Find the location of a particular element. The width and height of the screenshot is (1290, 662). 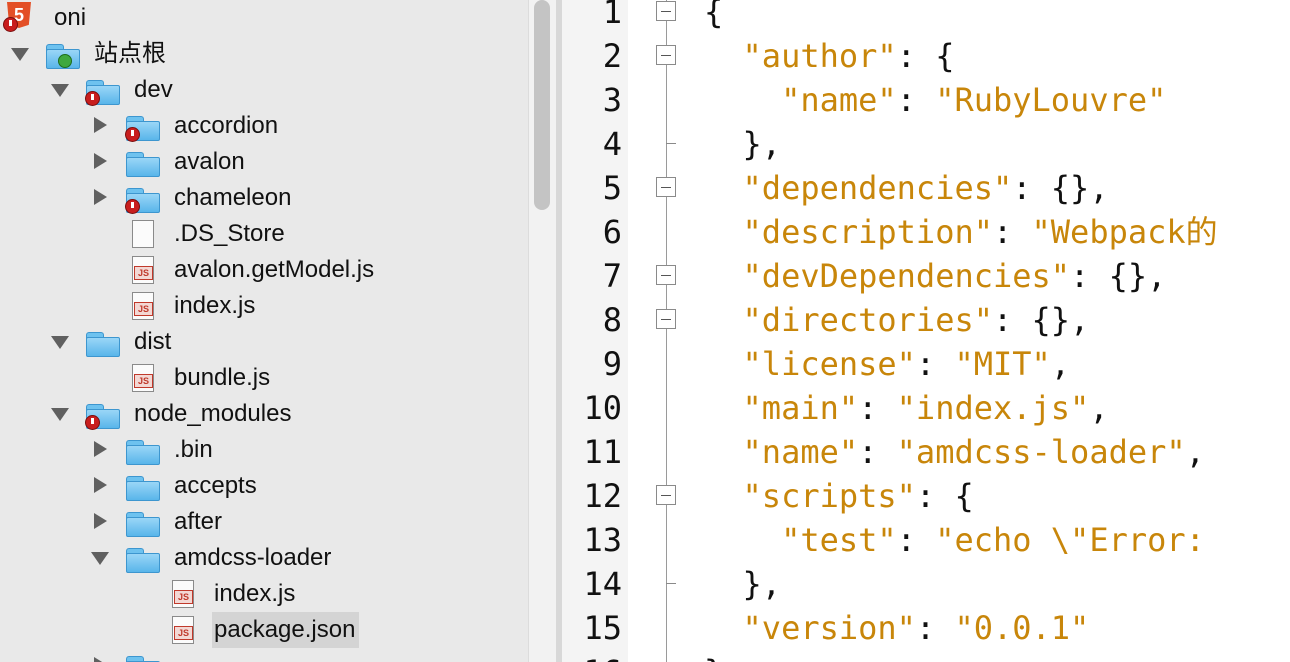

line-number: 6 is located at coordinates (612, 232).